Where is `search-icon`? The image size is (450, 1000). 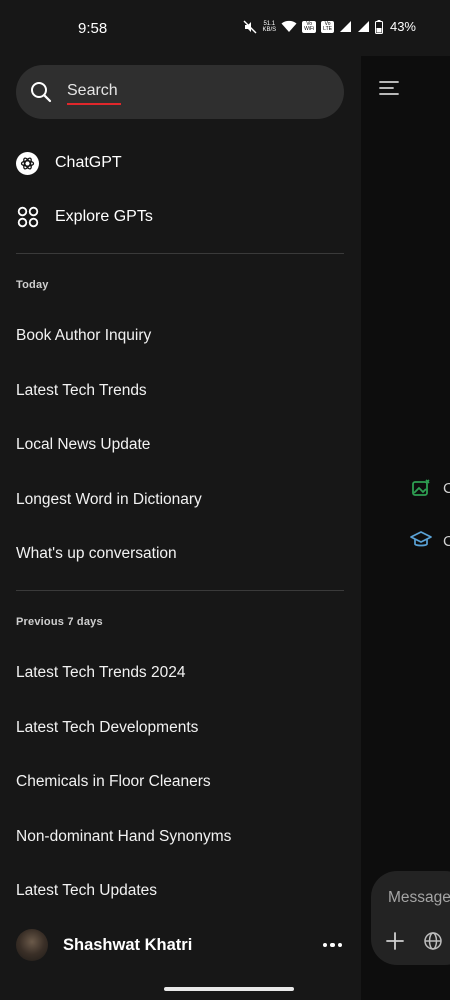
search-icon is located at coordinates (41, 92).